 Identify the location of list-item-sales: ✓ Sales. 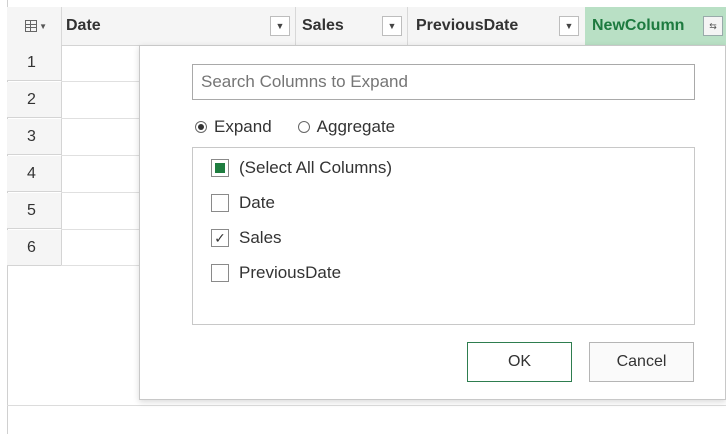
(246, 238).